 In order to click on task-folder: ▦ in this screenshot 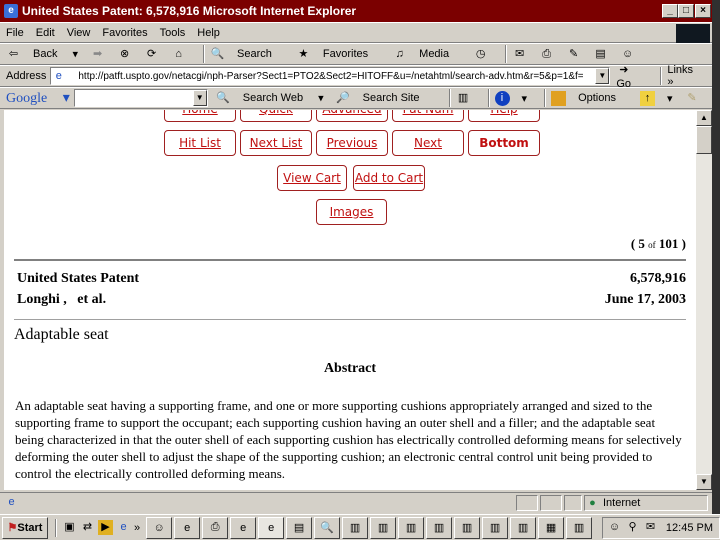, I will do `click(551, 527)`.